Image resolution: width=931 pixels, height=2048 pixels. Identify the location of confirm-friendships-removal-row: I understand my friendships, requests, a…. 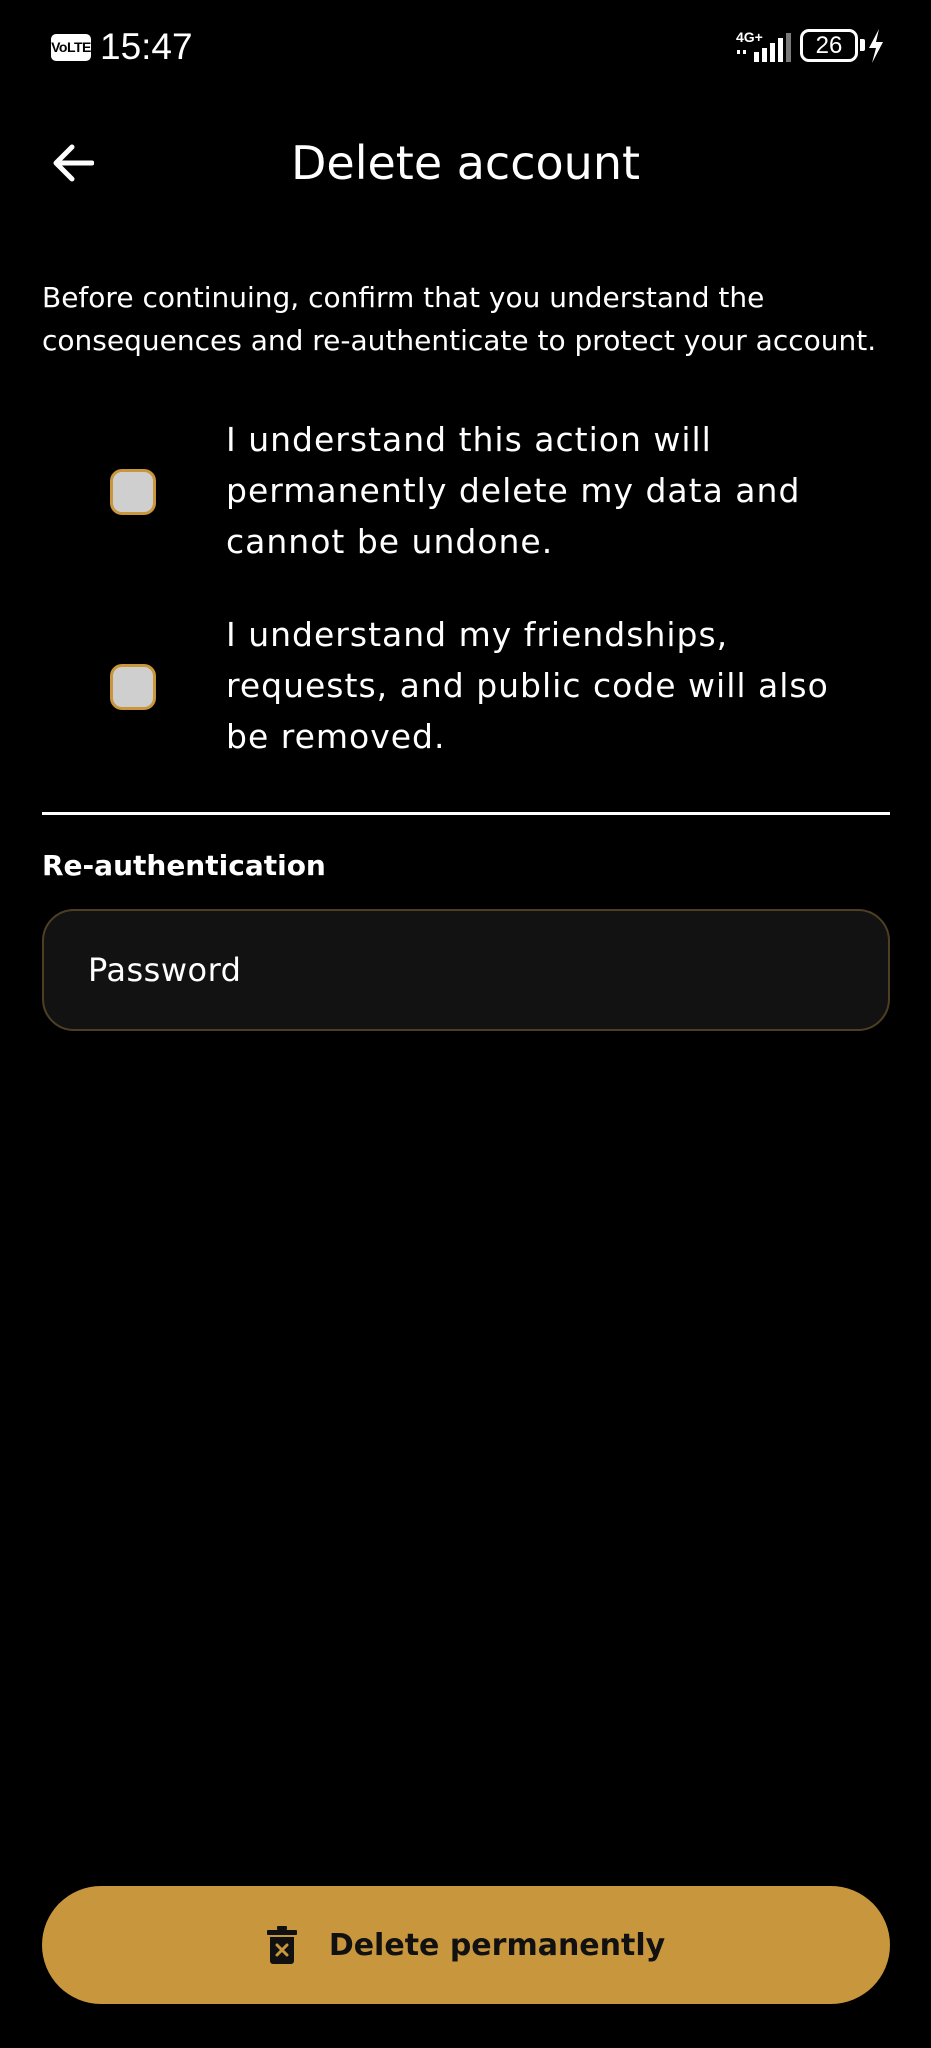
(466, 689).